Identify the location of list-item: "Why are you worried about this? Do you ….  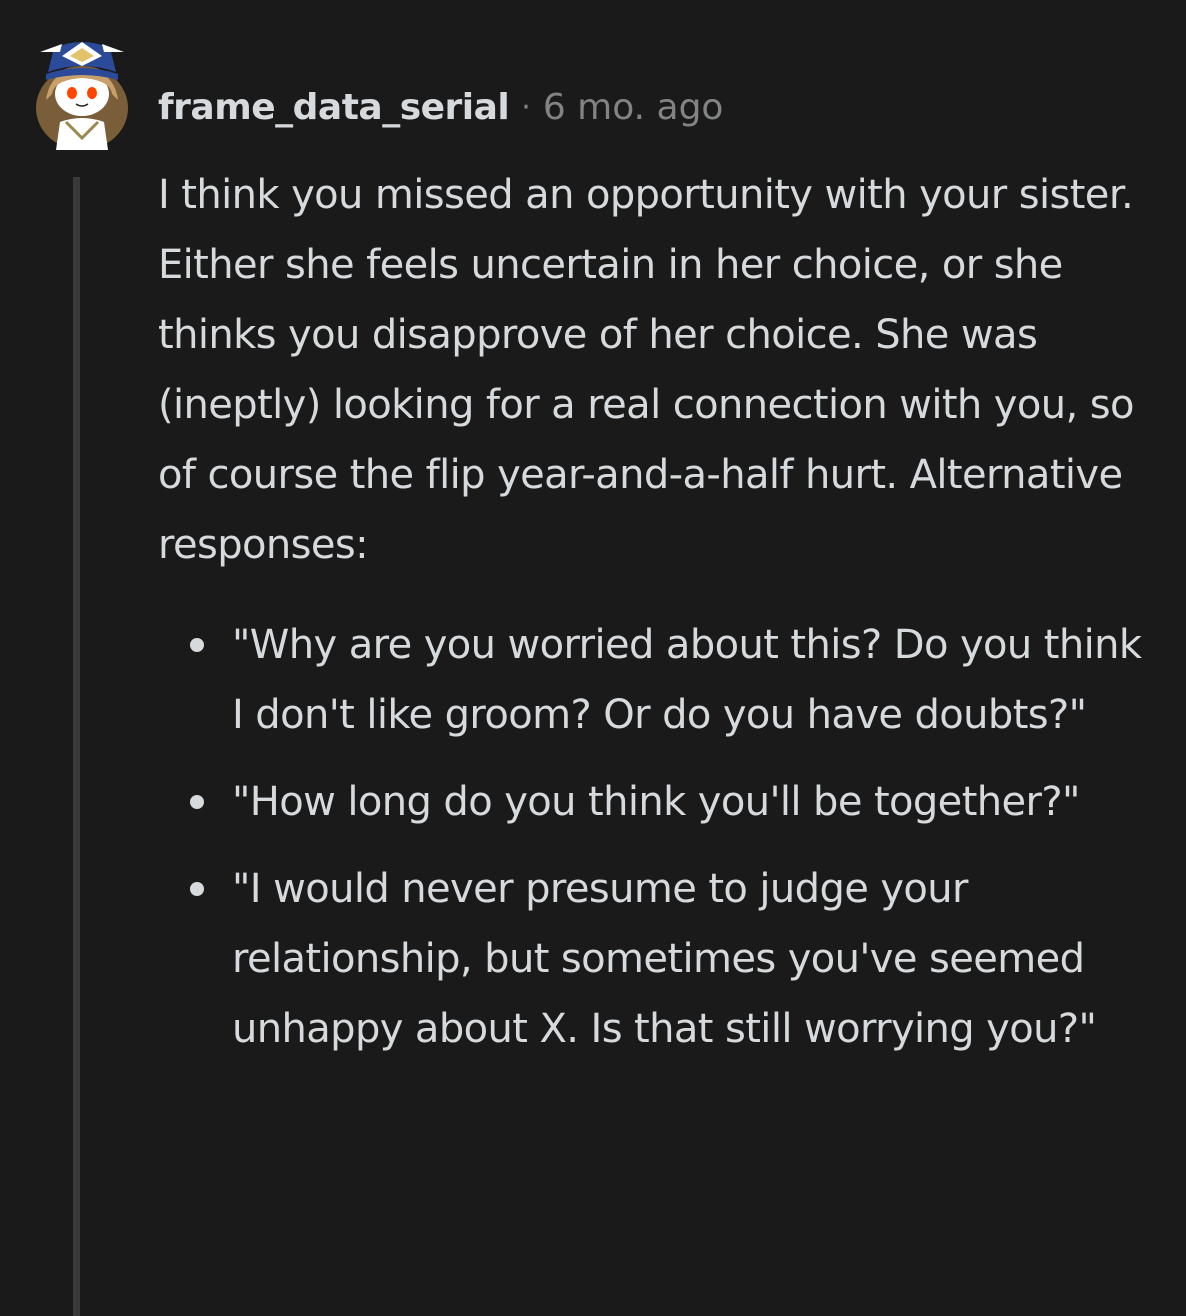
(669, 680).